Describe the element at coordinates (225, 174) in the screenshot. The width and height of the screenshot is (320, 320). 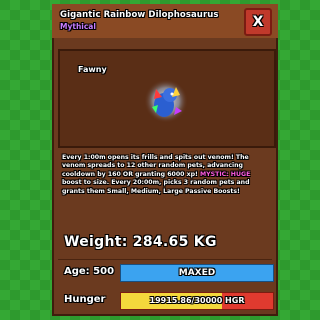
I see `description-highlight: MYSTIC: HUGE` at that location.